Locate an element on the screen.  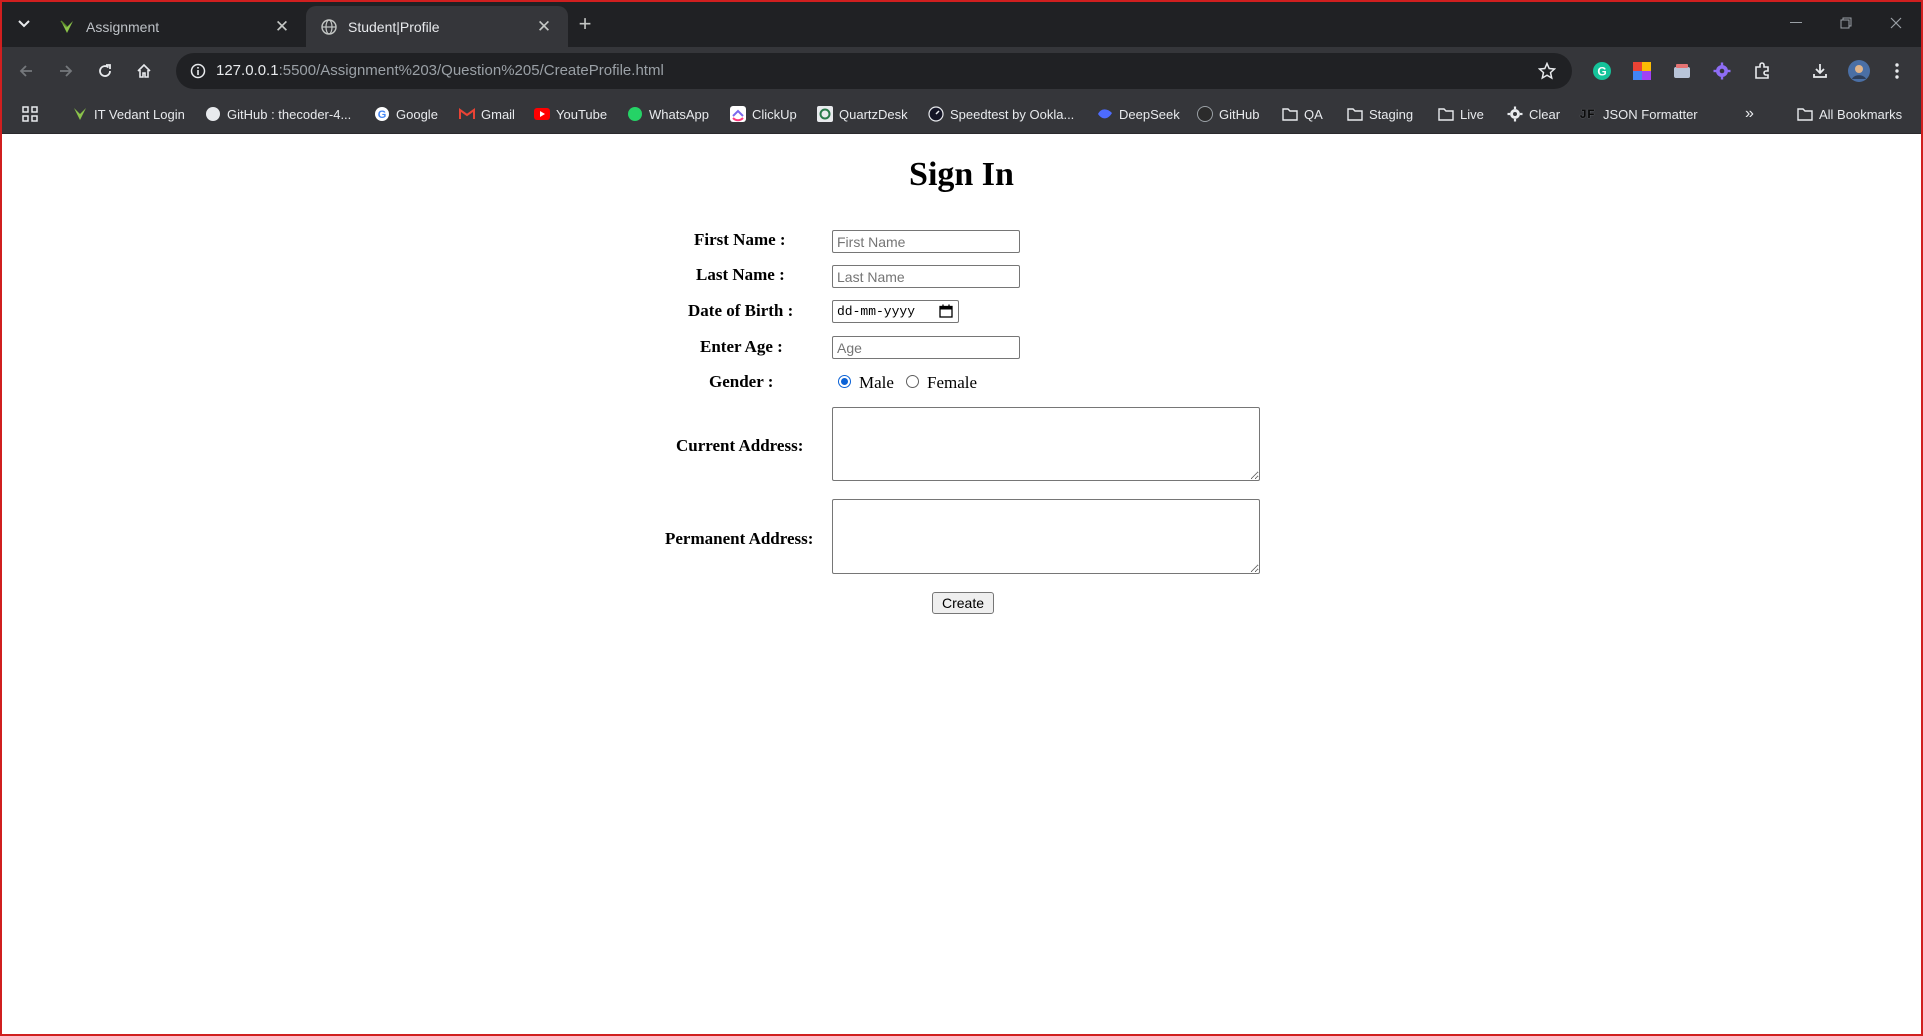
bookmark-label: YouTube is located at coordinates (582, 114).